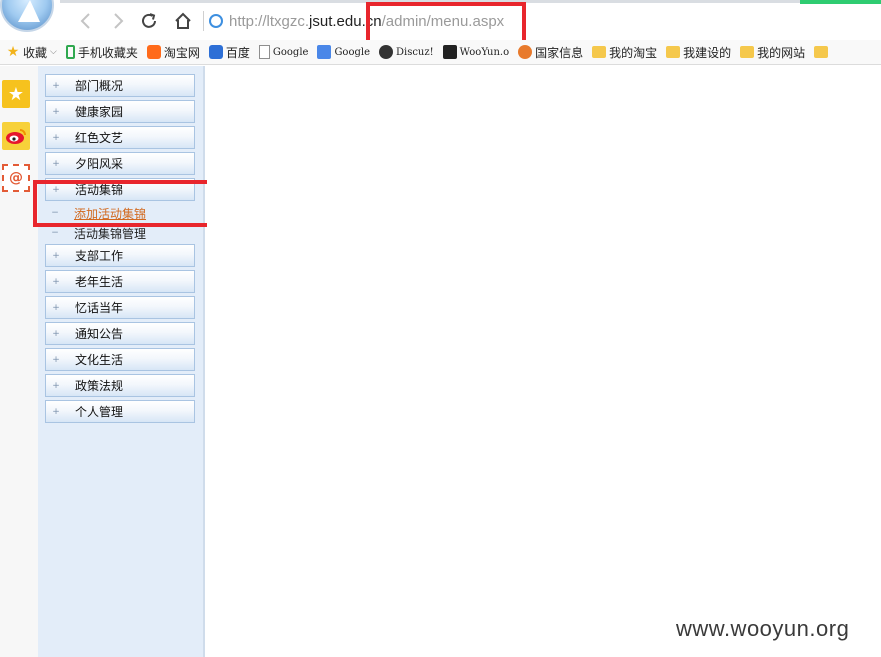 This screenshot has width=881, height=657. I want to click on menu-item-department: + 部门概况, so click(120, 85).